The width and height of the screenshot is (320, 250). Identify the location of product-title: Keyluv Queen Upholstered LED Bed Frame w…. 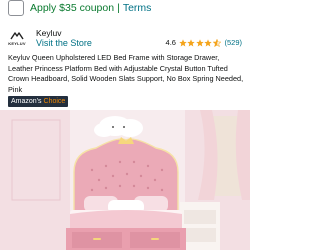
(126, 73).